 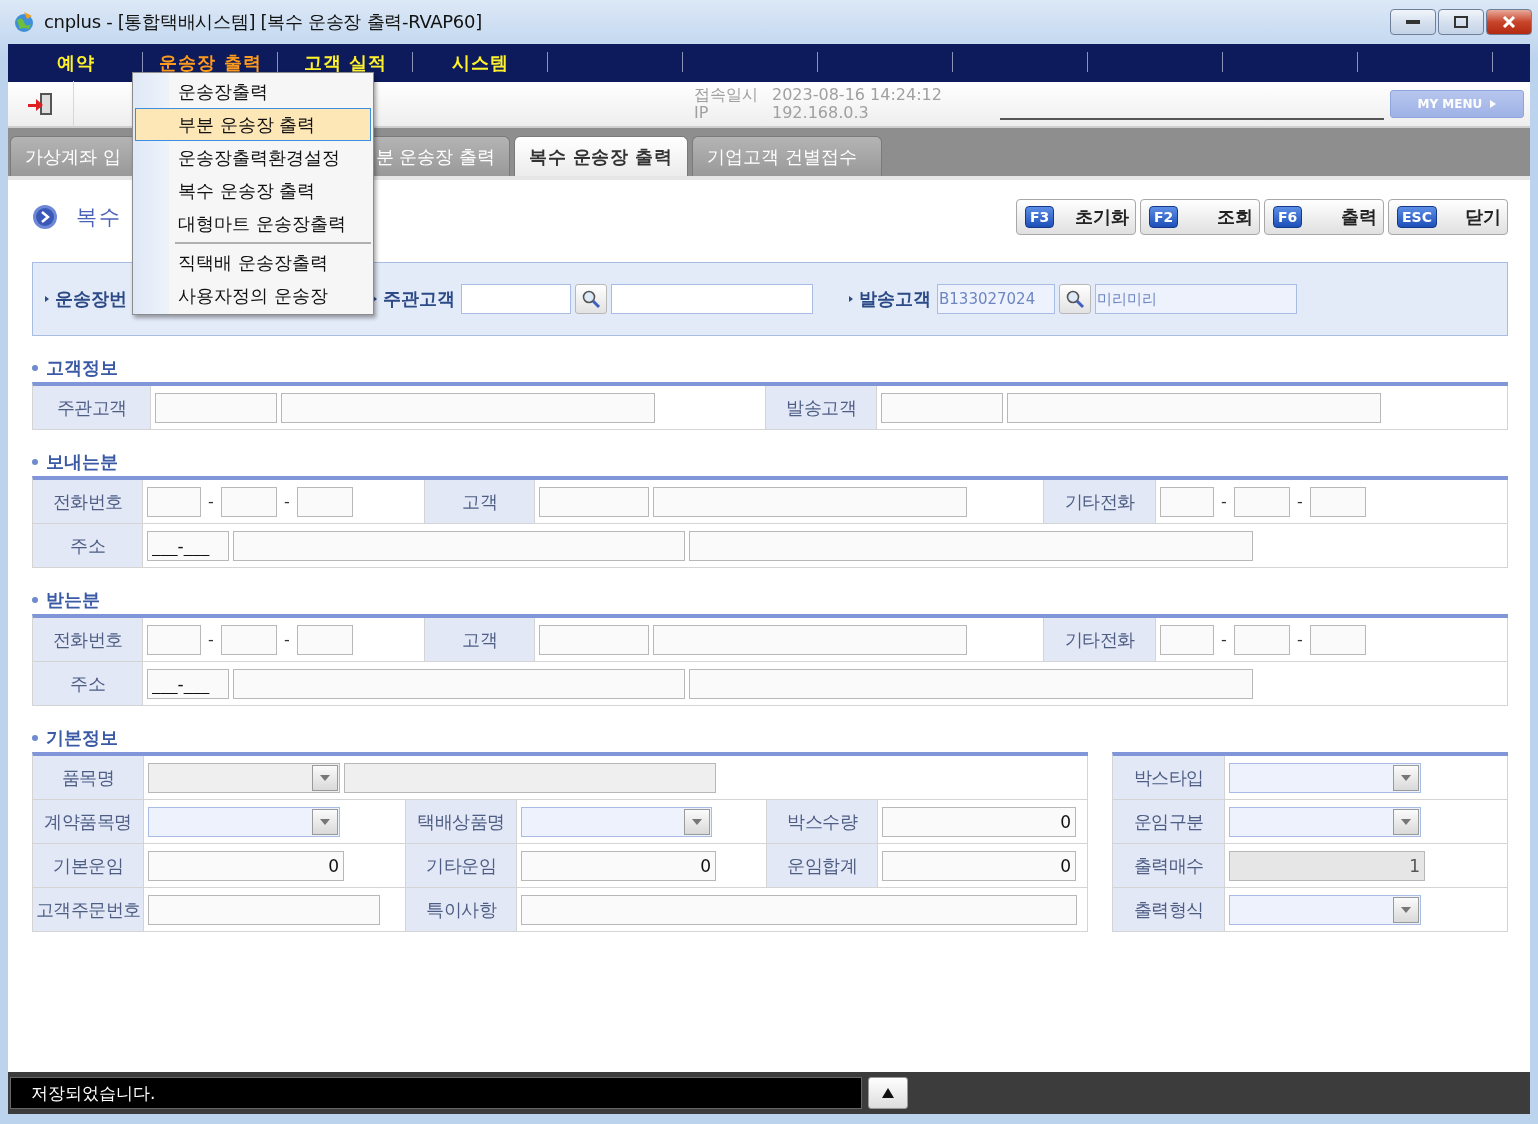 What do you see at coordinates (822, 866) in the screenshot?
I see `field-label: 운임합계` at bounding box center [822, 866].